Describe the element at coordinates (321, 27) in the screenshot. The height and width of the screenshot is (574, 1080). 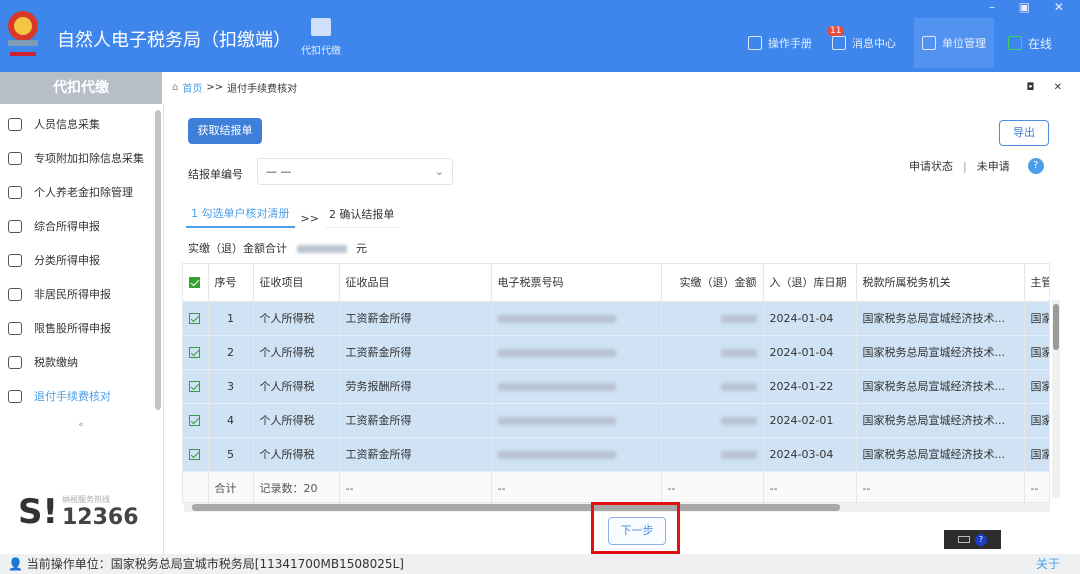
I see `wallet-icon` at that location.